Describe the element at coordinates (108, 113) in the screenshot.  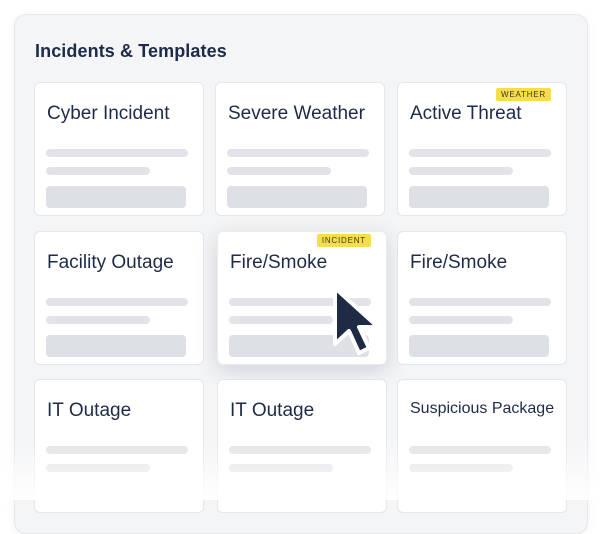
I see `card-title: Cyber Incident` at that location.